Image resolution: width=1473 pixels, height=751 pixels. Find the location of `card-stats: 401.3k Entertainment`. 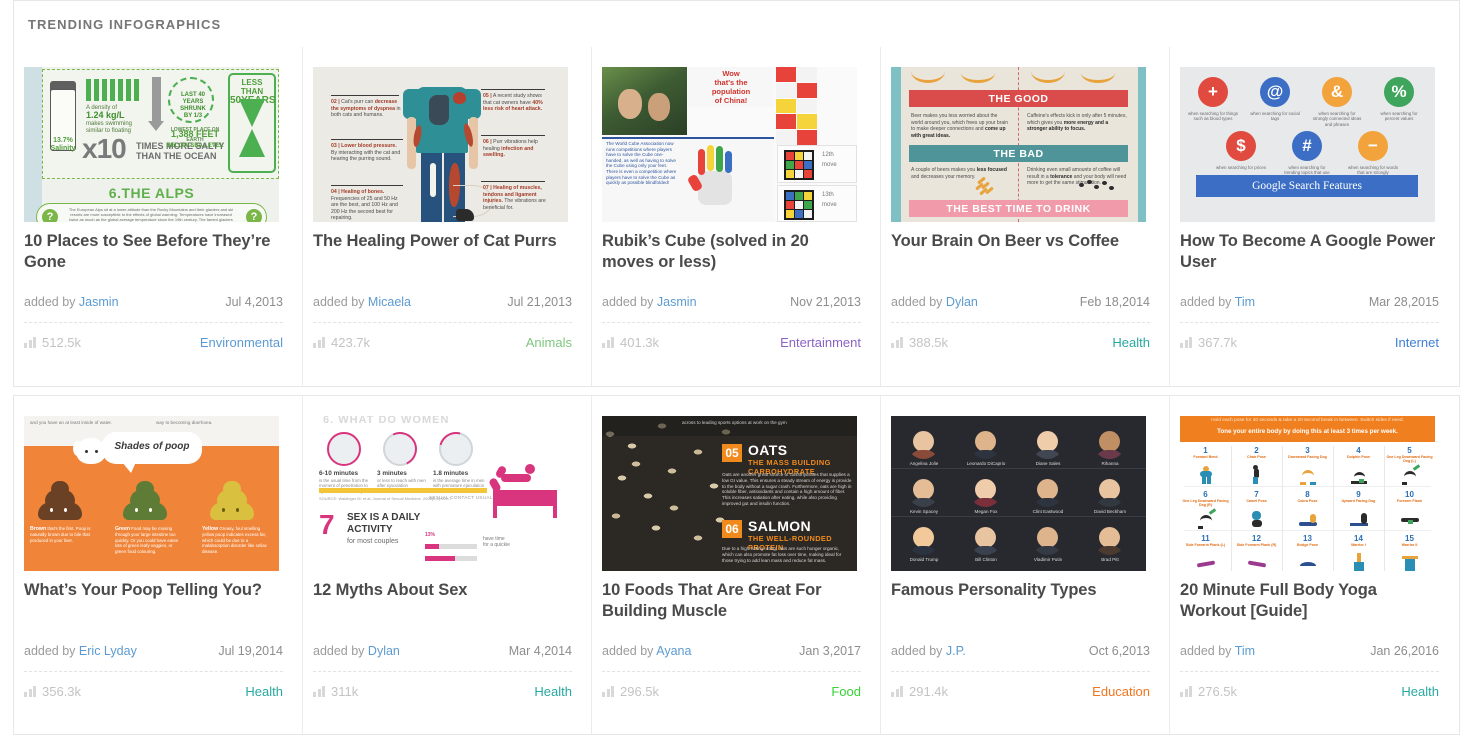

card-stats: 401.3k Entertainment is located at coordinates (731, 342).